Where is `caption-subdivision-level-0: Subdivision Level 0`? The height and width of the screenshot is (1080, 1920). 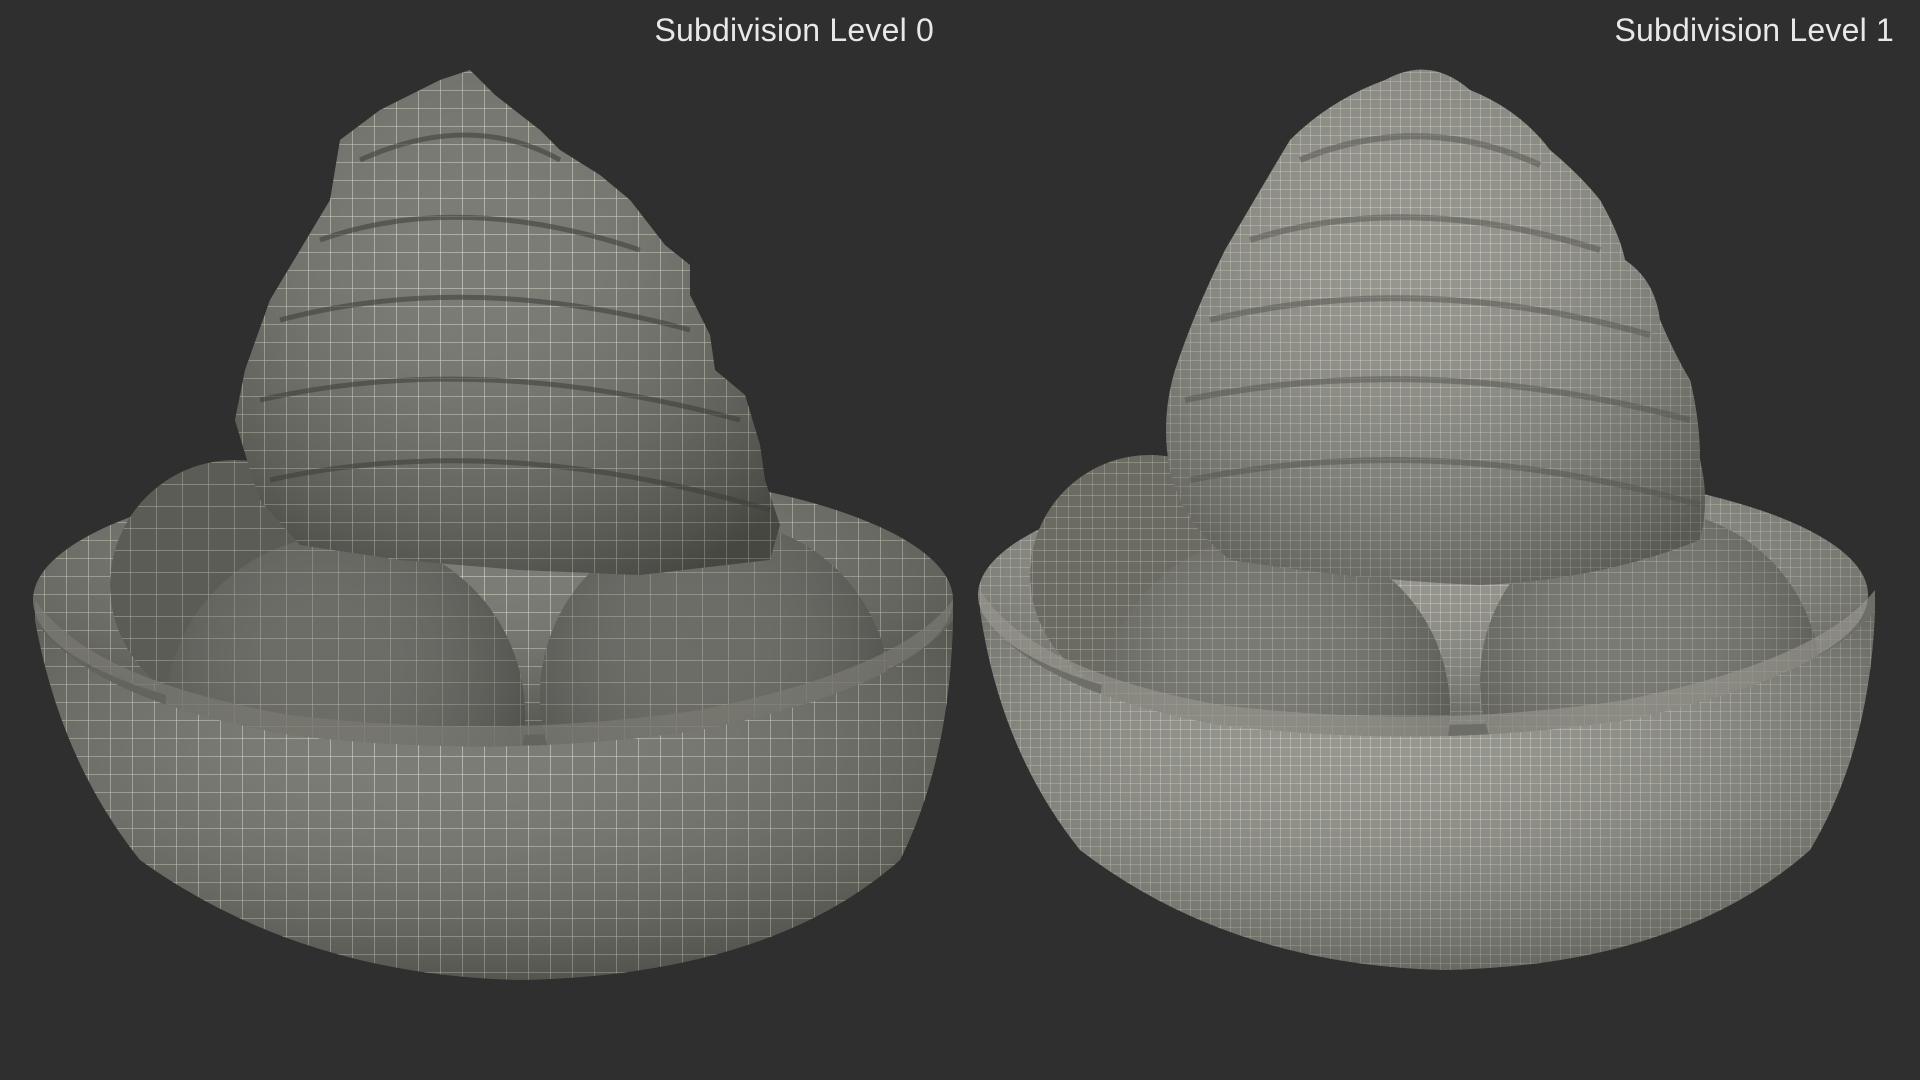 caption-subdivision-level-0: Subdivision Level 0 is located at coordinates (794, 30).